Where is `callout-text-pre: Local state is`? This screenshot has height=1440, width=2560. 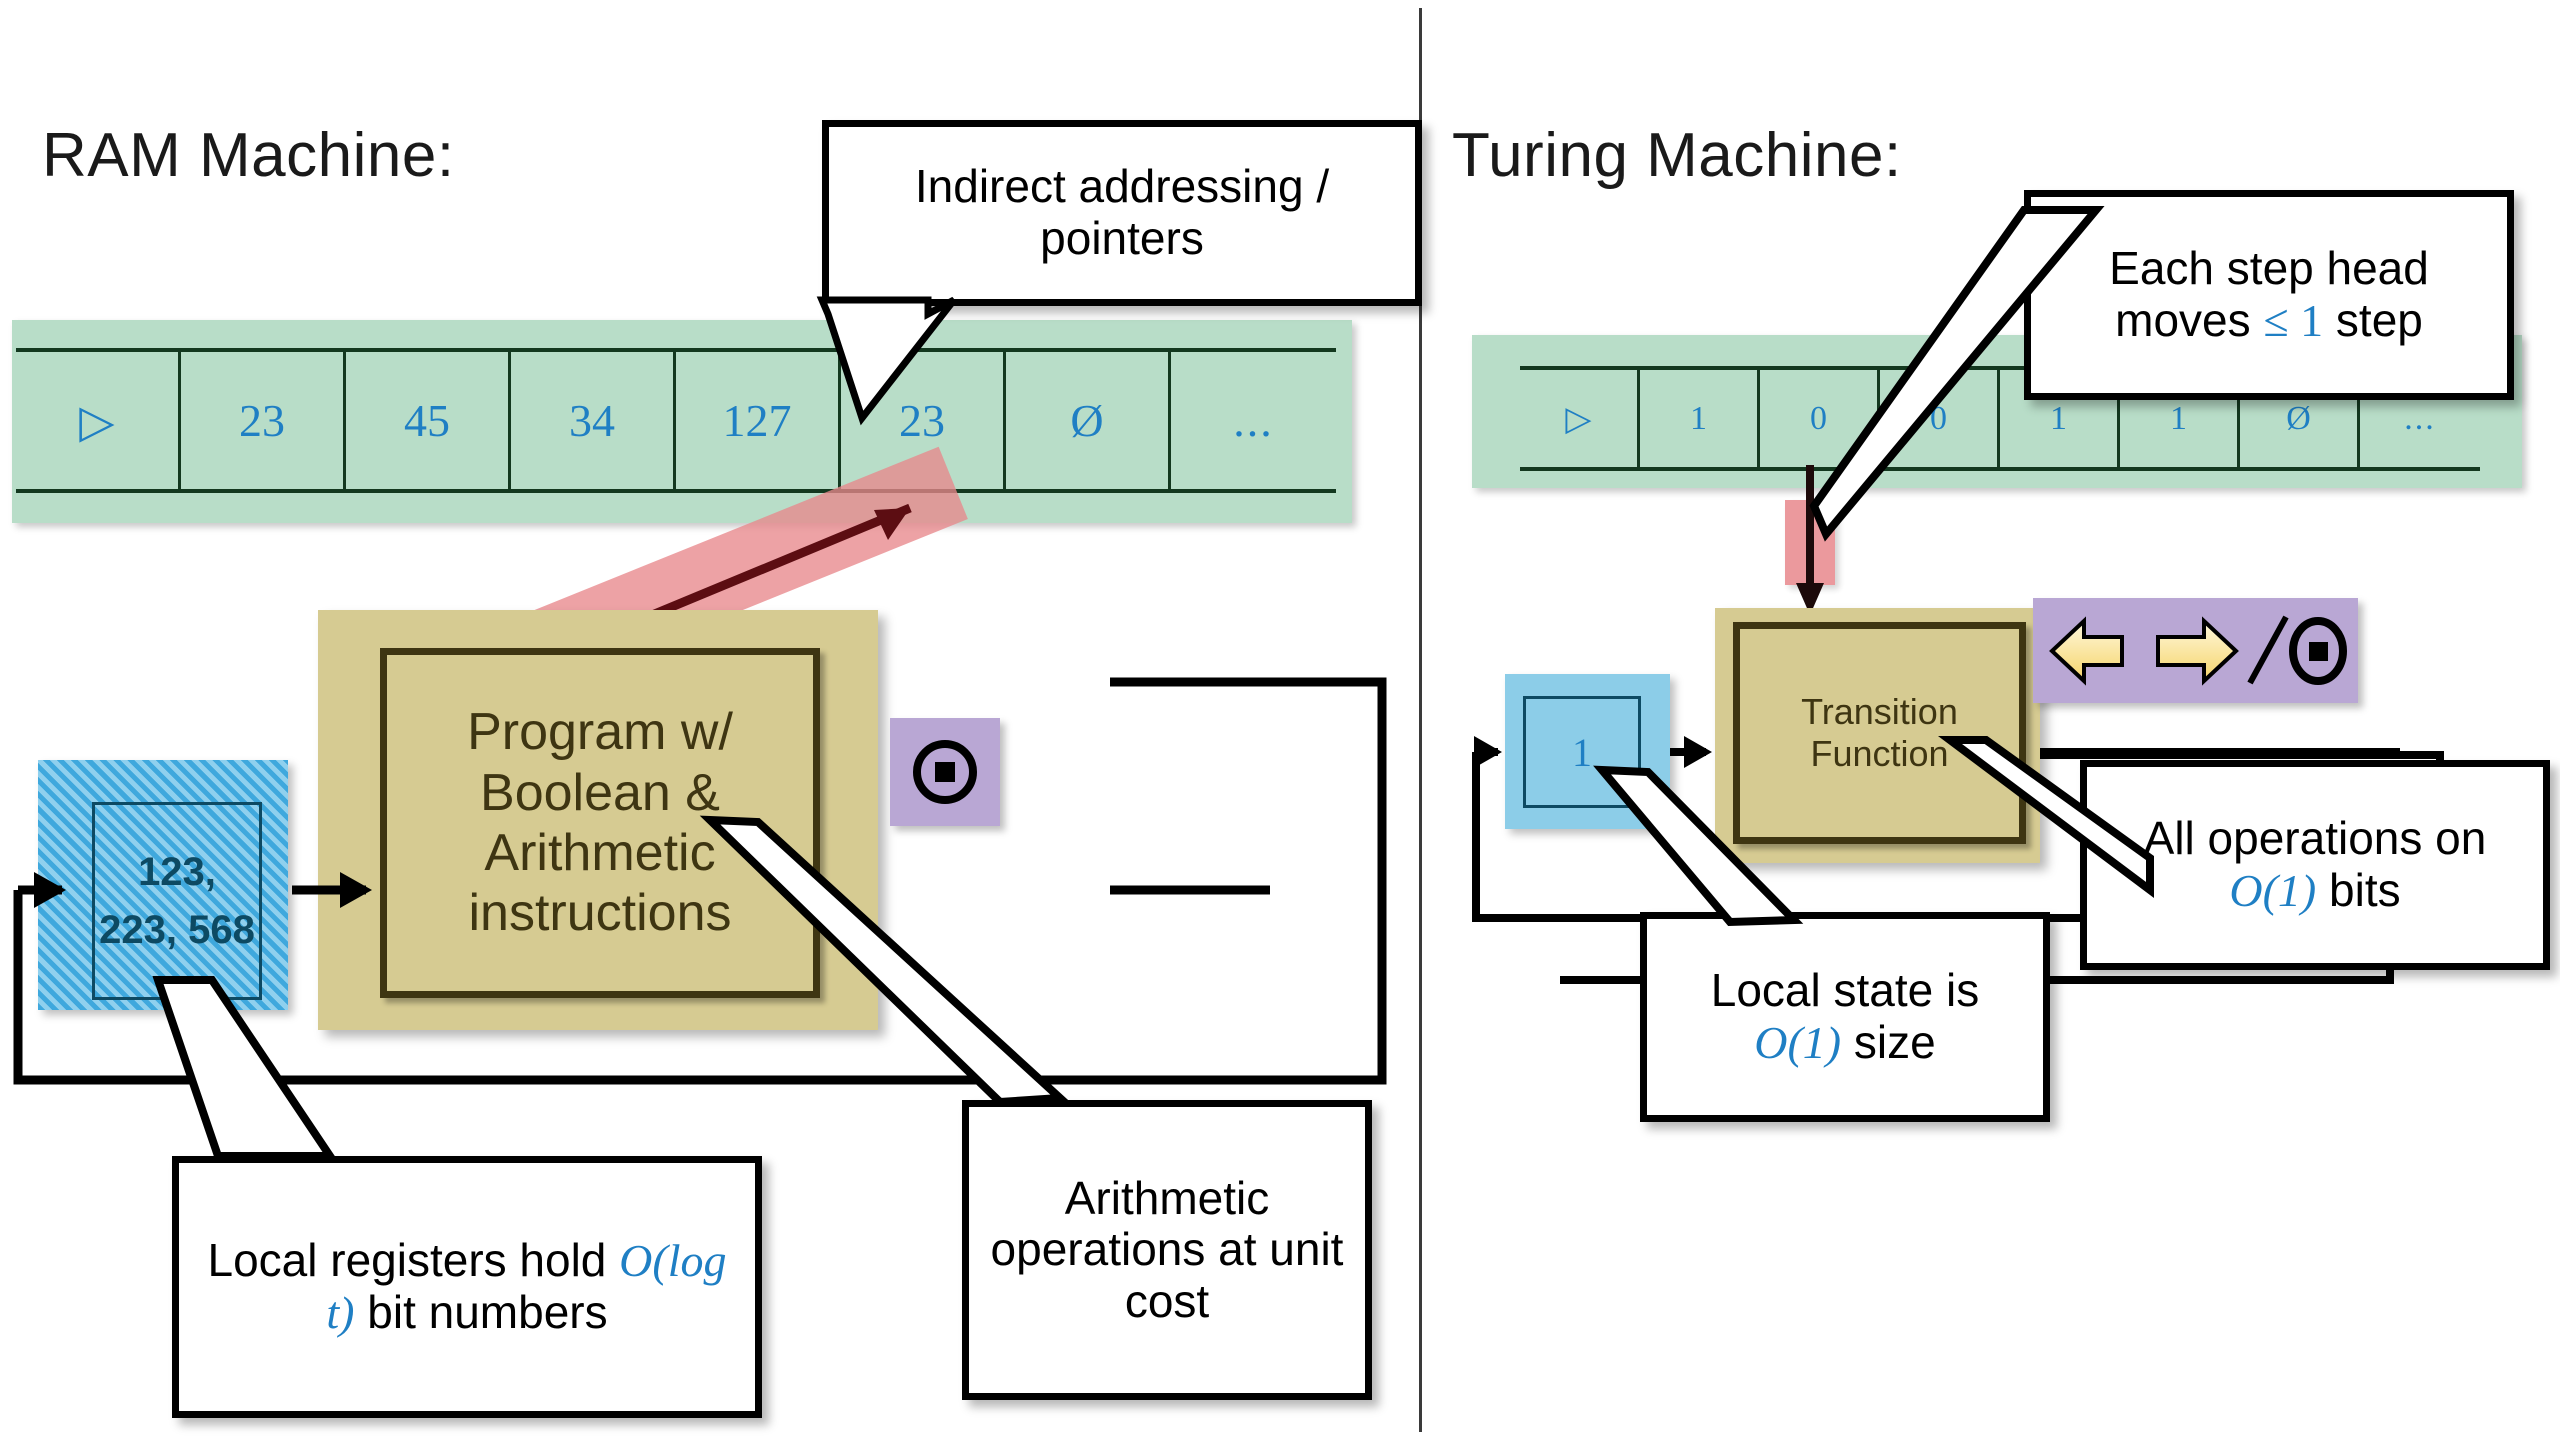 callout-text-pre: Local state is is located at coordinates (1845, 990).